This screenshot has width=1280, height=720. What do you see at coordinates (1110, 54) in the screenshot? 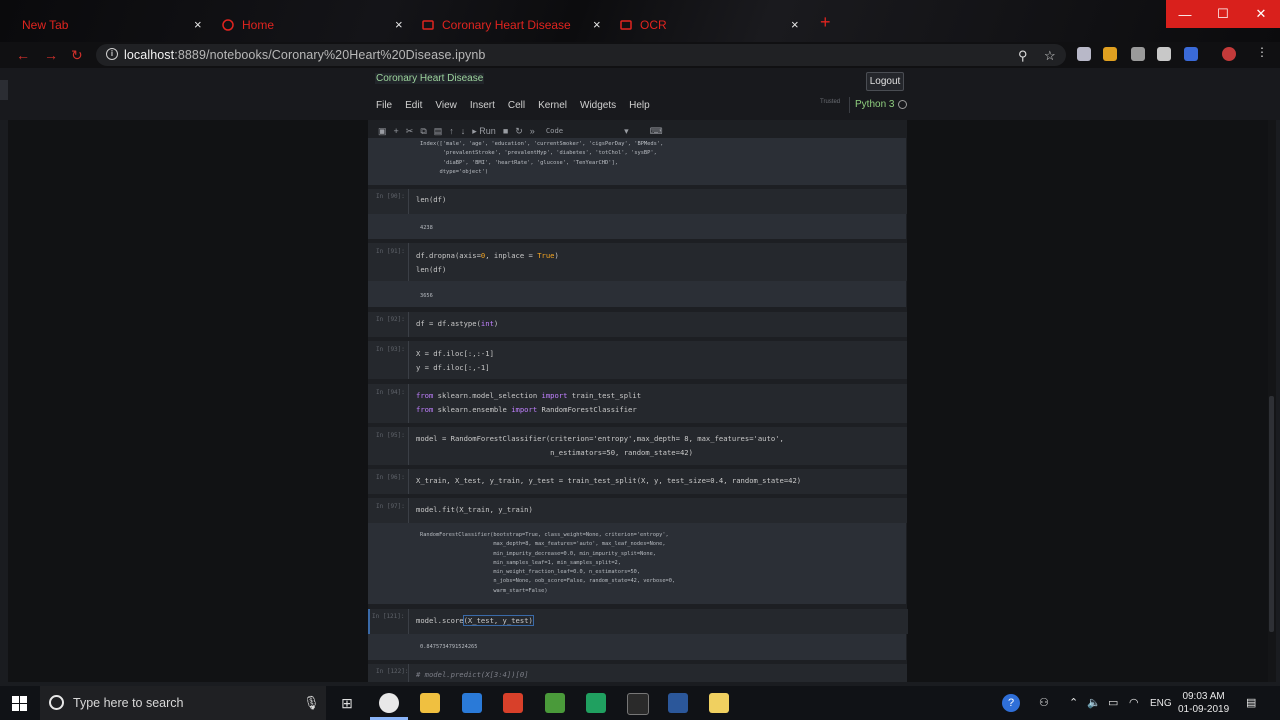
I see `key-extension-icon` at bounding box center [1110, 54].